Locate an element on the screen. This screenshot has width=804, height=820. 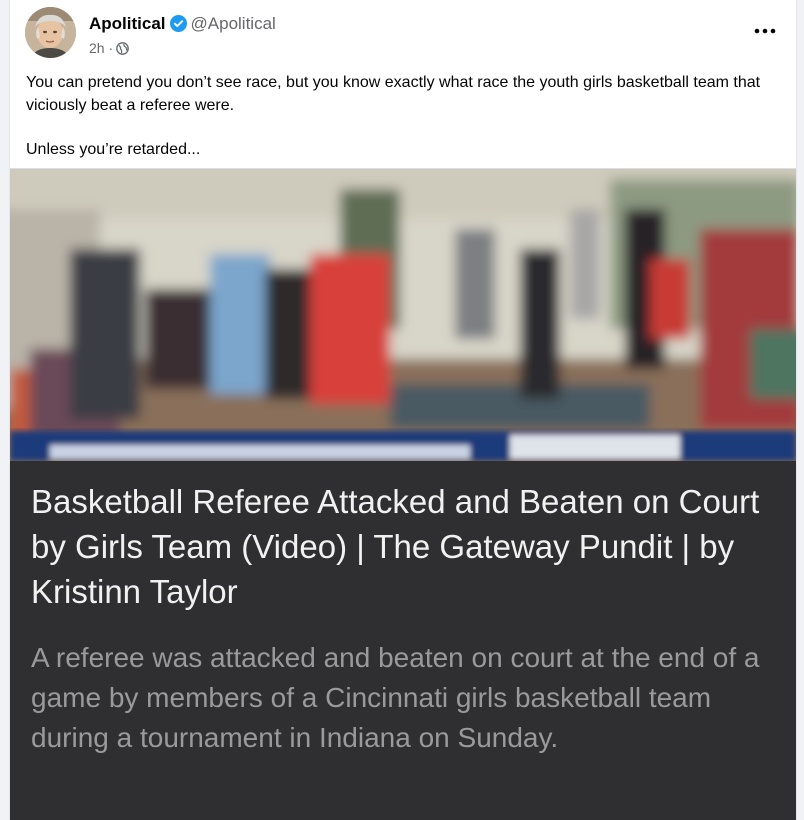
author-handle: @Apolitical is located at coordinates (233, 23).